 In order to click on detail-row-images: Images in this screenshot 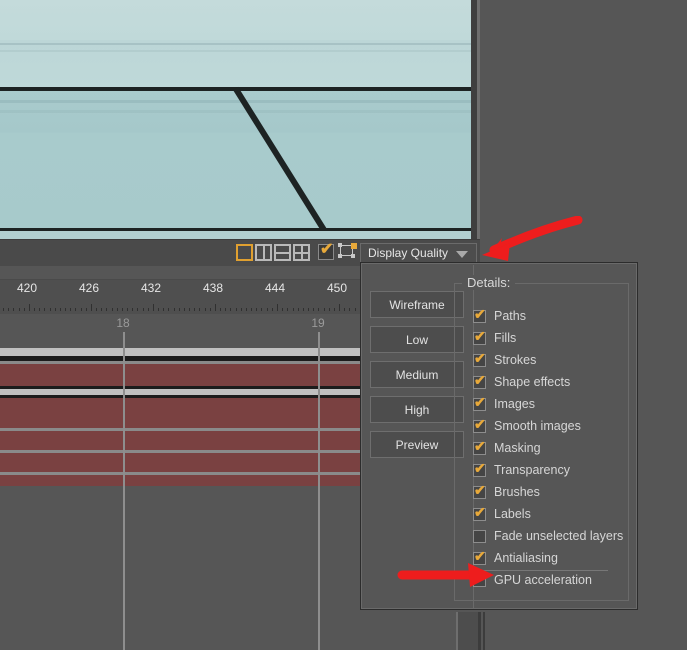, I will do `click(553, 404)`.